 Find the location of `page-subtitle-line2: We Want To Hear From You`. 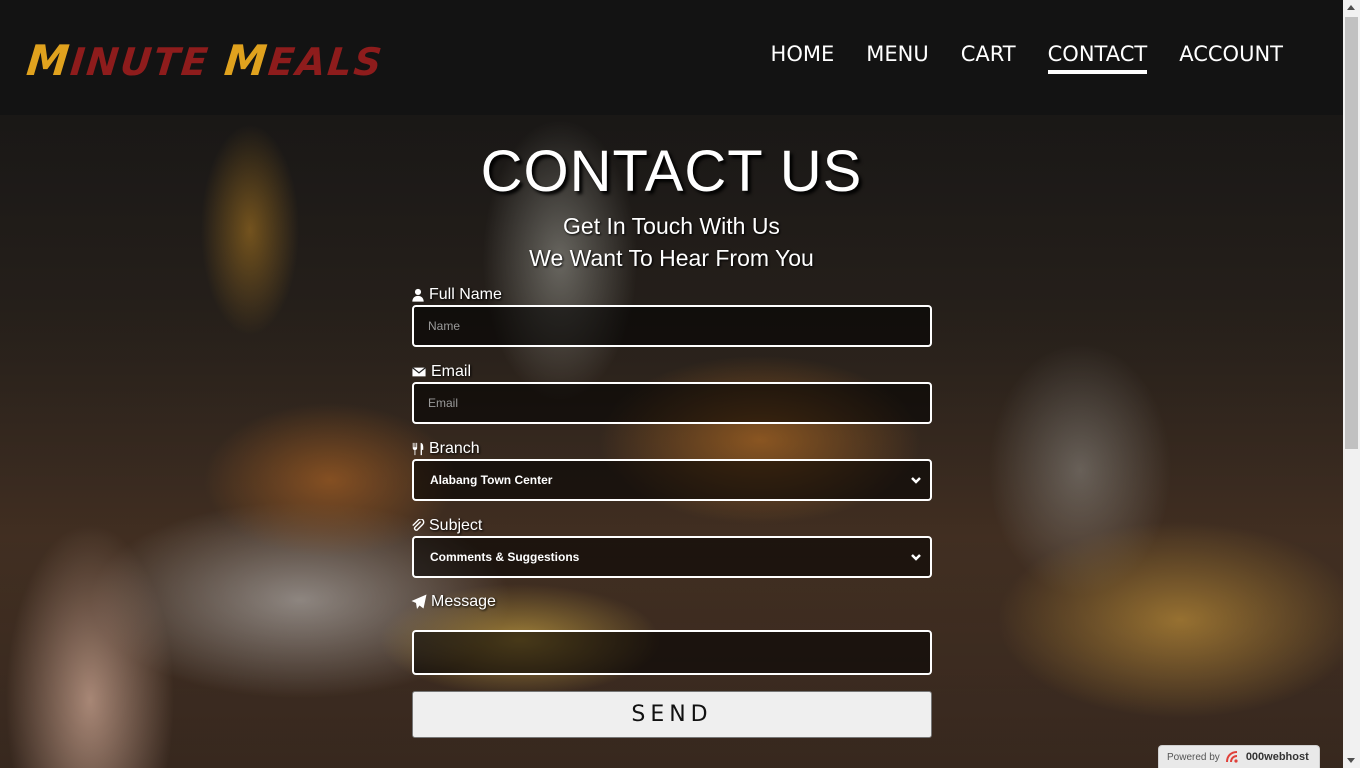

page-subtitle-line2: We Want To Hear From You is located at coordinates (671, 258).